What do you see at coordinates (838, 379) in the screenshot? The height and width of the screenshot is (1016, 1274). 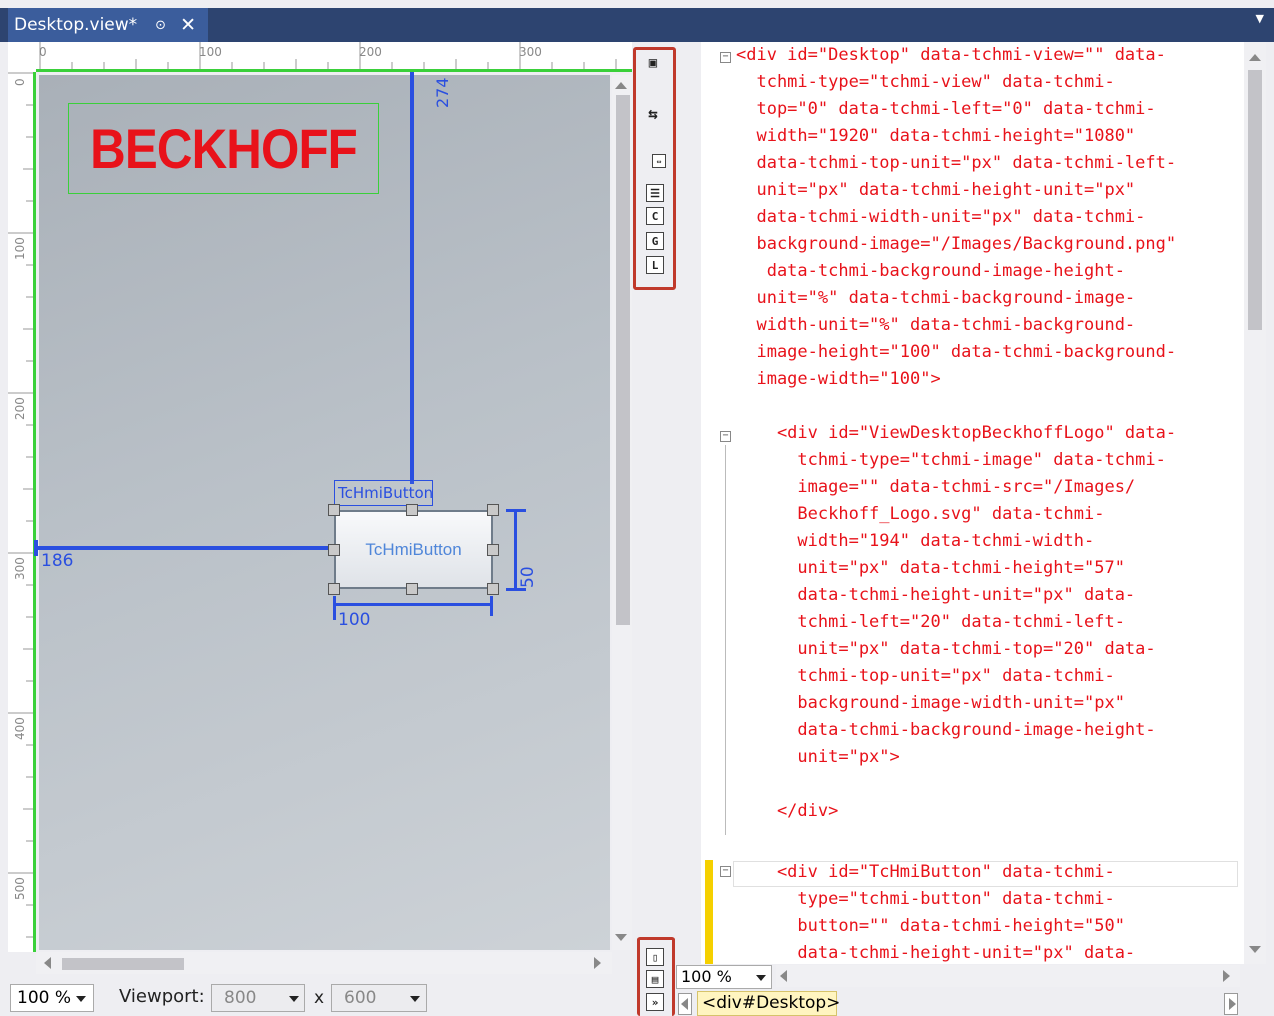 I see `code-line: image-width="100">` at bounding box center [838, 379].